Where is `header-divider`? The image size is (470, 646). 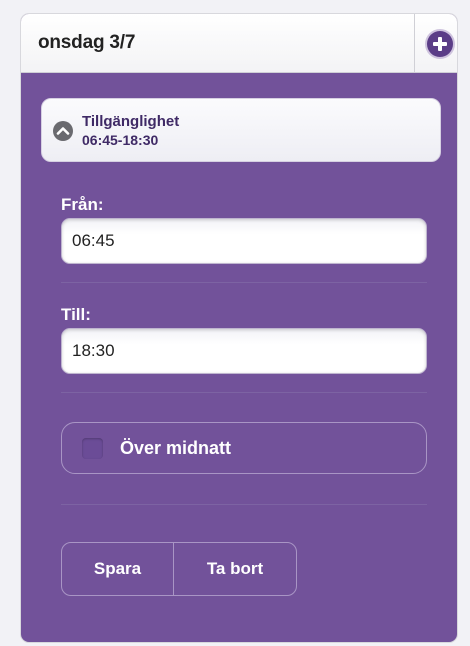 header-divider is located at coordinates (414, 43).